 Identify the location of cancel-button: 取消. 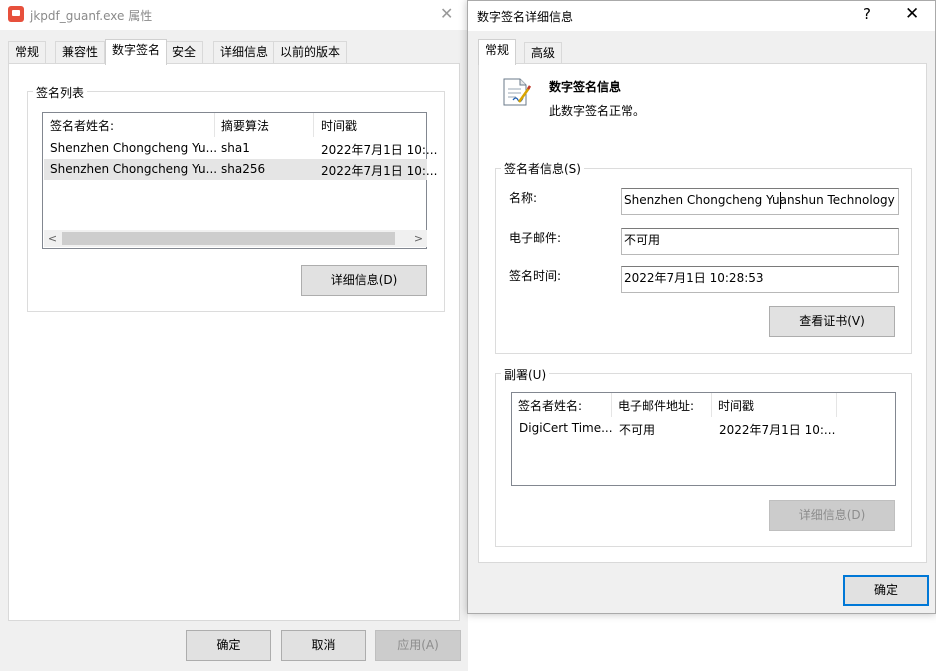
(323, 645).